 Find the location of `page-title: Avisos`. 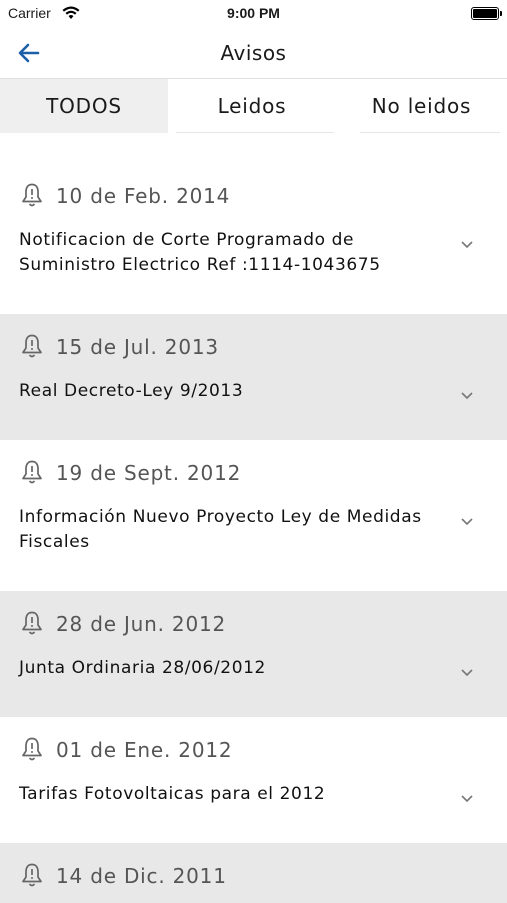

page-title: Avisos is located at coordinates (253, 53).